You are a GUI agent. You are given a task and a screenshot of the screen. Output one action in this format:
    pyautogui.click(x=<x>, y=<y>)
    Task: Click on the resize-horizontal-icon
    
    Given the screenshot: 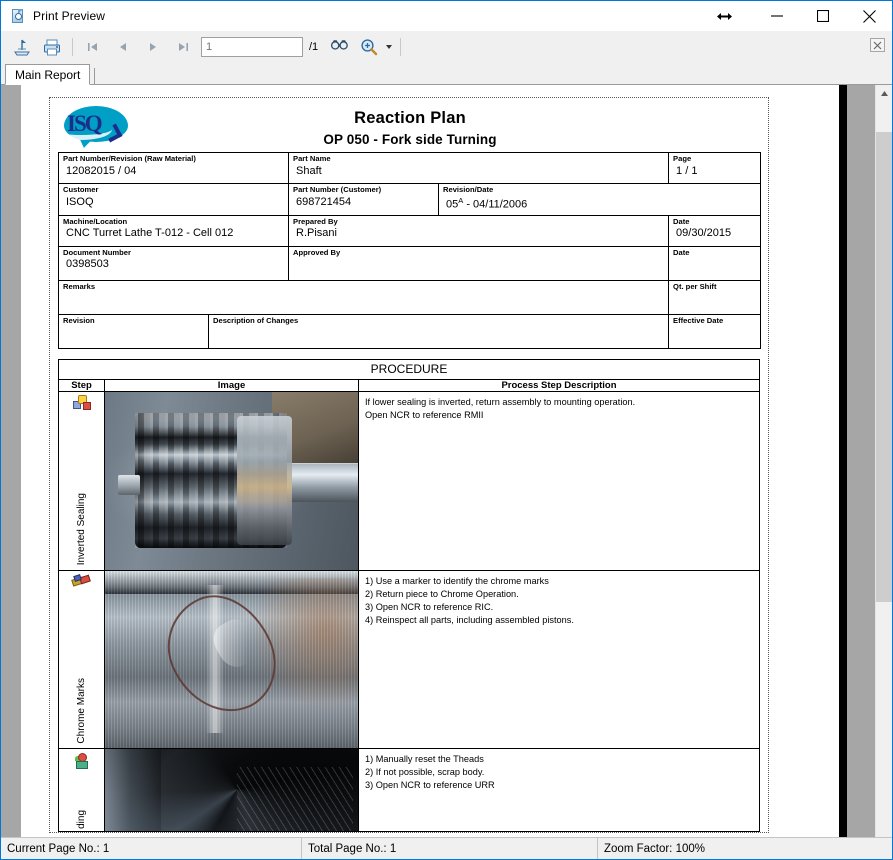 What is the action you would take?
    pyautogui.click(x=724, y=16)
    